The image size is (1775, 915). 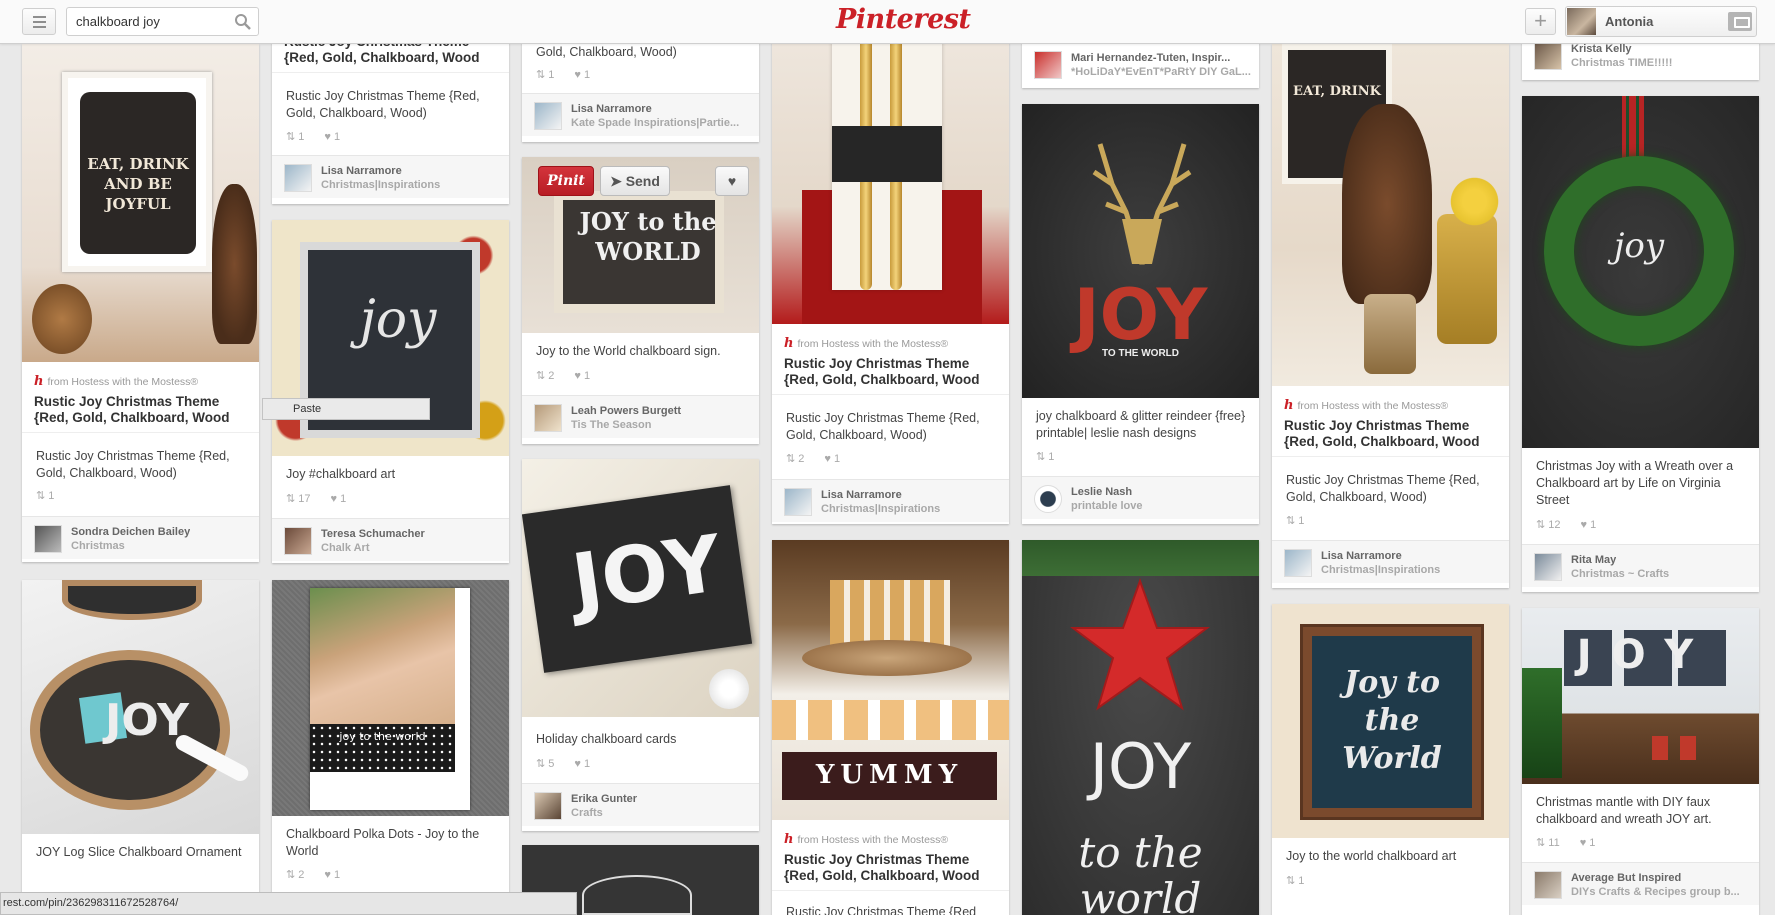 What do you see at coordinates (1621, 63) in the screenshot?
I see `board-name: Christmas TIME!!!!!` at bounding box center [1621, 63].